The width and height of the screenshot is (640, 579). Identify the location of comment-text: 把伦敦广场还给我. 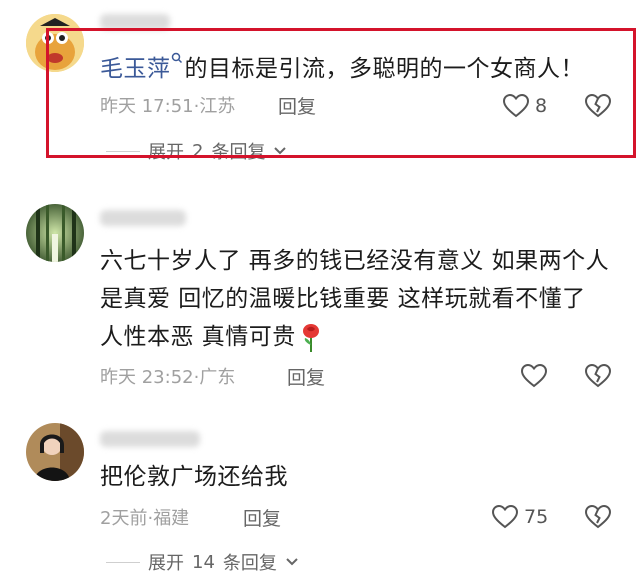
(194, 477).